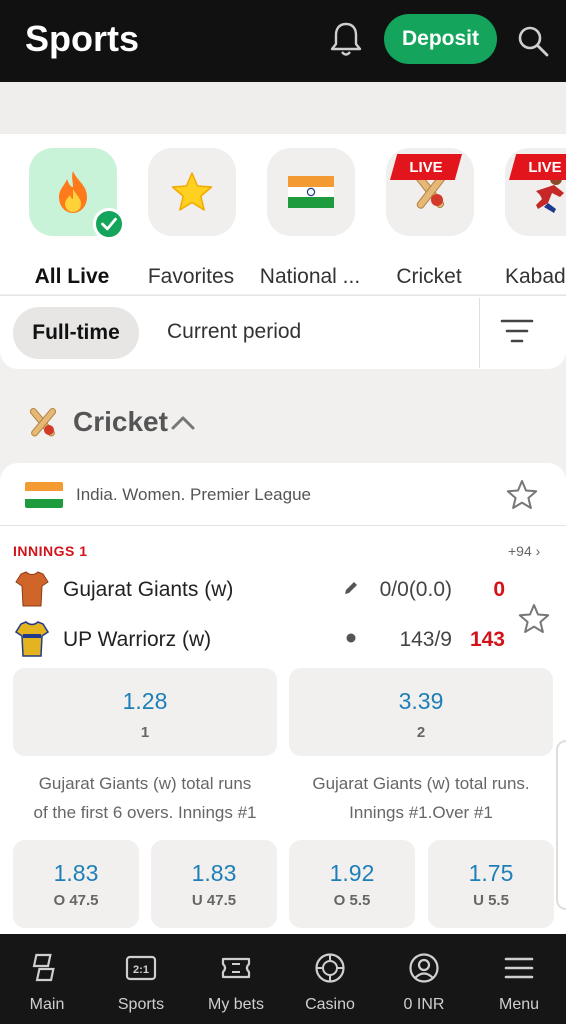  What do you see at coordinates (47, 1004) in the screenshot?
I see `nav-label: Main` at bounding box center [47, 1004].